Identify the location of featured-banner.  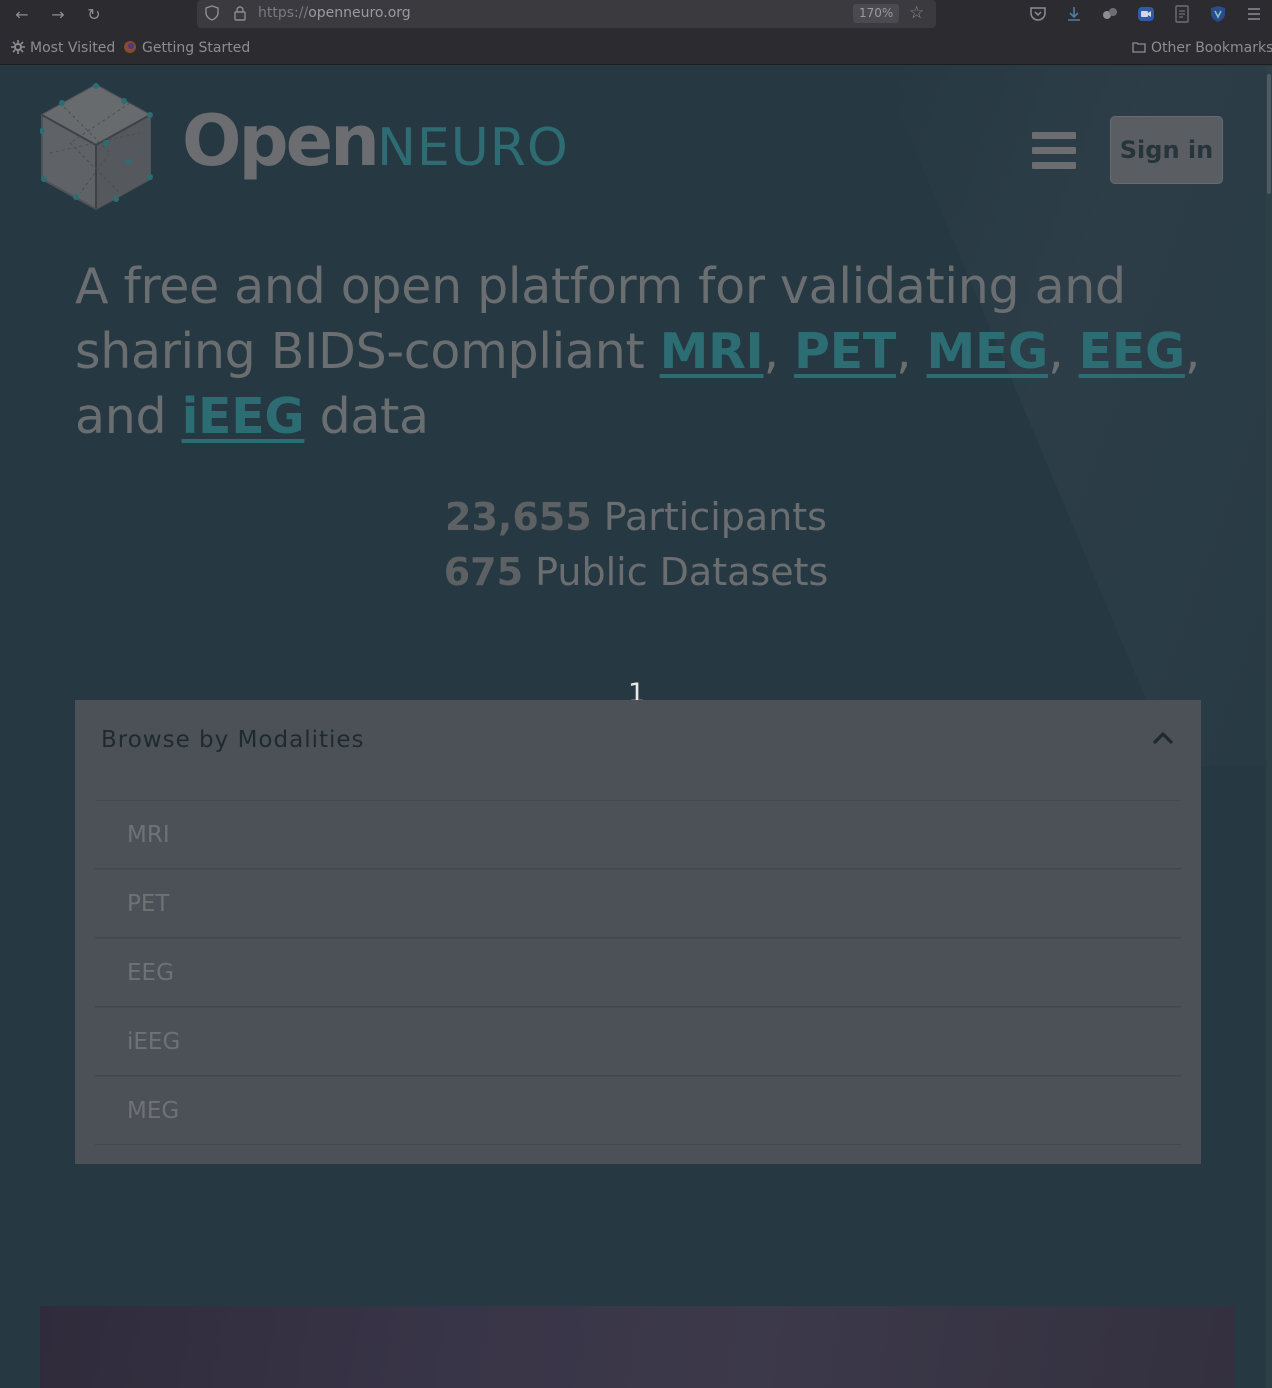
(637, 1347).